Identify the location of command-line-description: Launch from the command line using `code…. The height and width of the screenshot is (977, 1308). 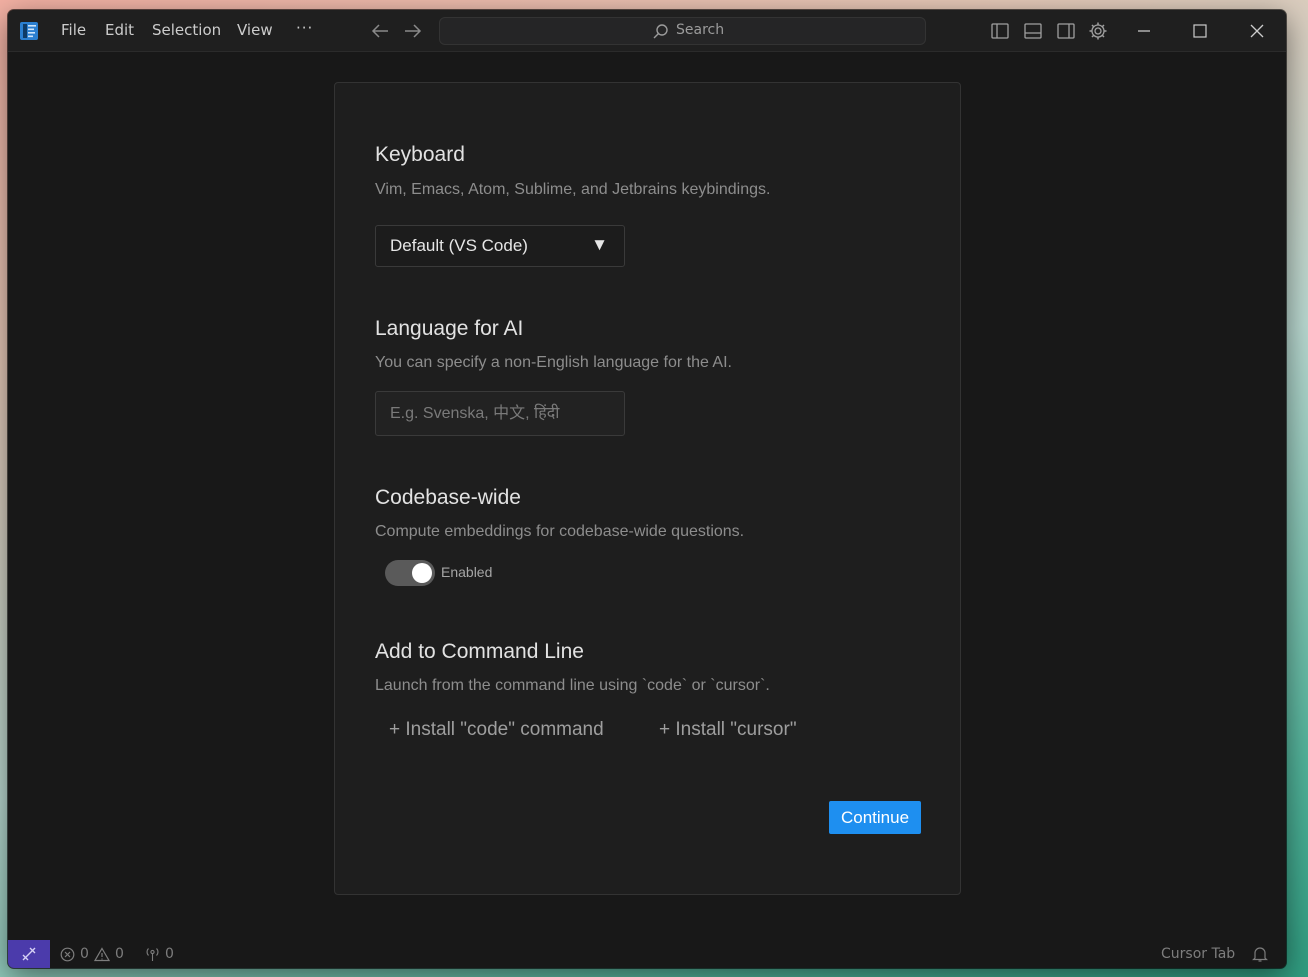
(572, 685).